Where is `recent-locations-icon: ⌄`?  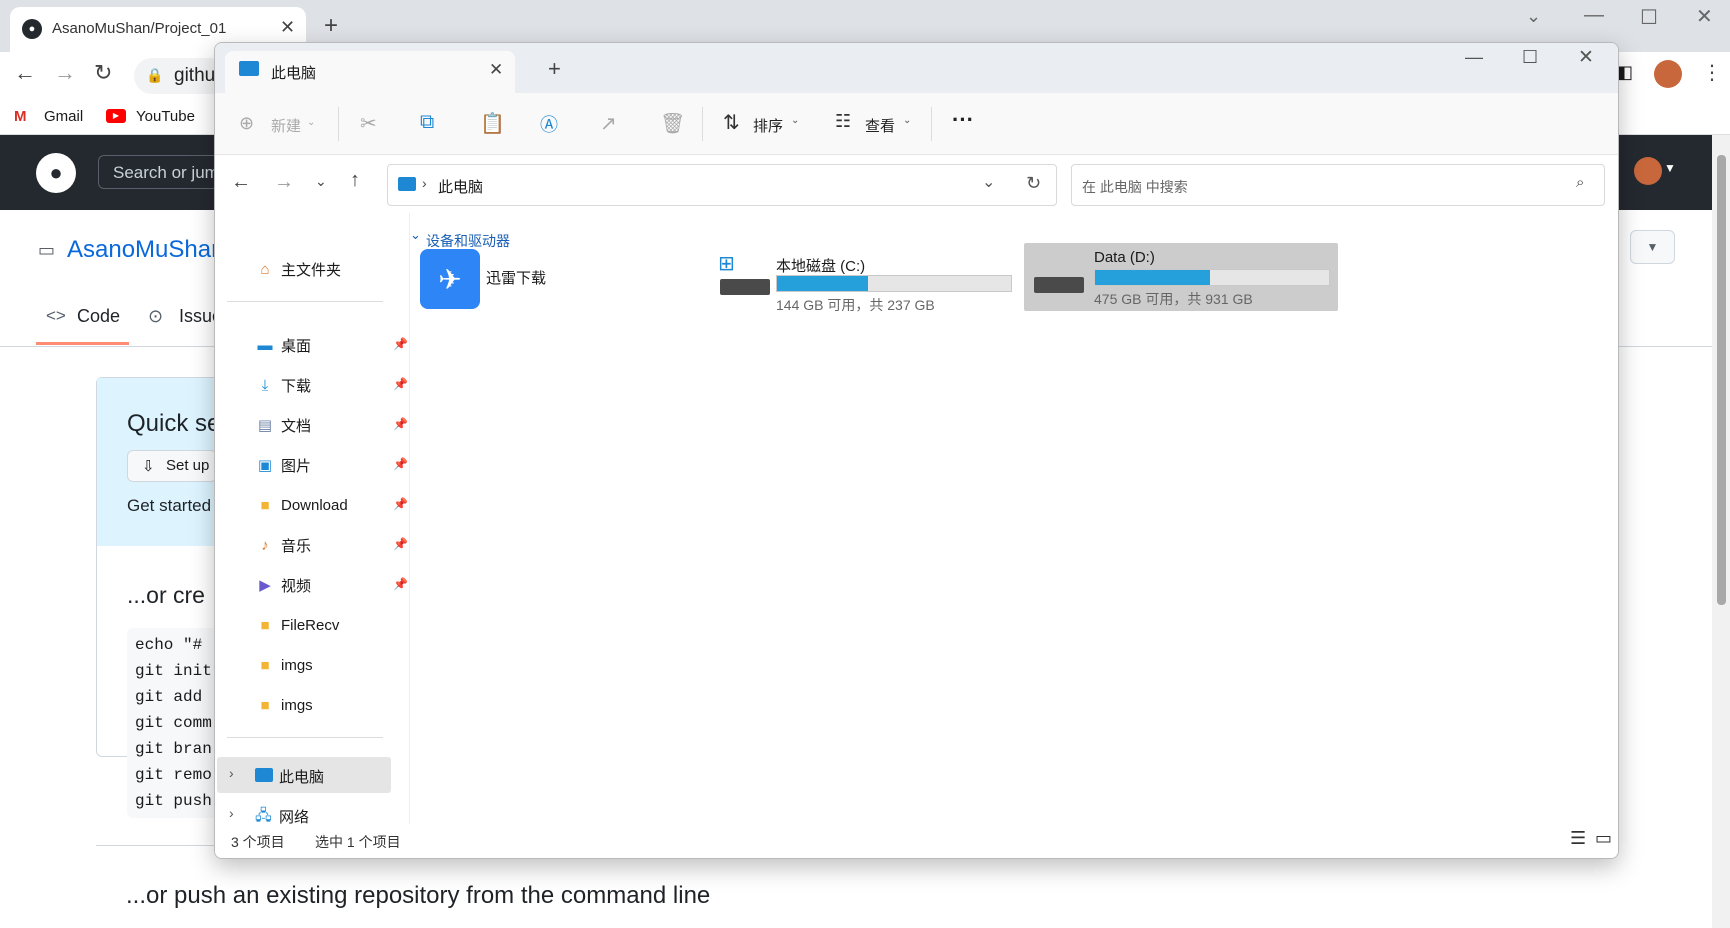 recent-locations-icon: ⌄ is located at coordinates (321, 181).